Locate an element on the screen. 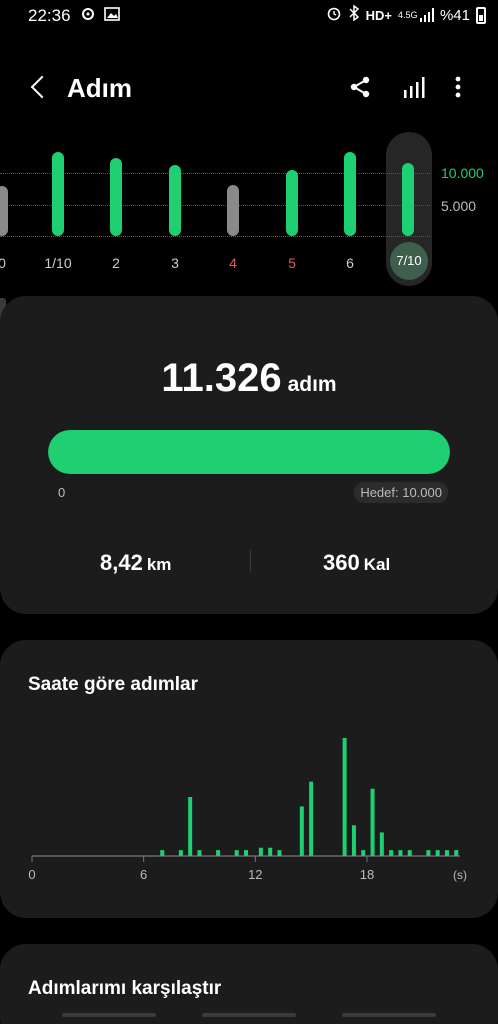 This screenshot has height=1024, width=498. status-bar: 22:36 HD+ 4.5G %41 is located at coordinates (249, 16).